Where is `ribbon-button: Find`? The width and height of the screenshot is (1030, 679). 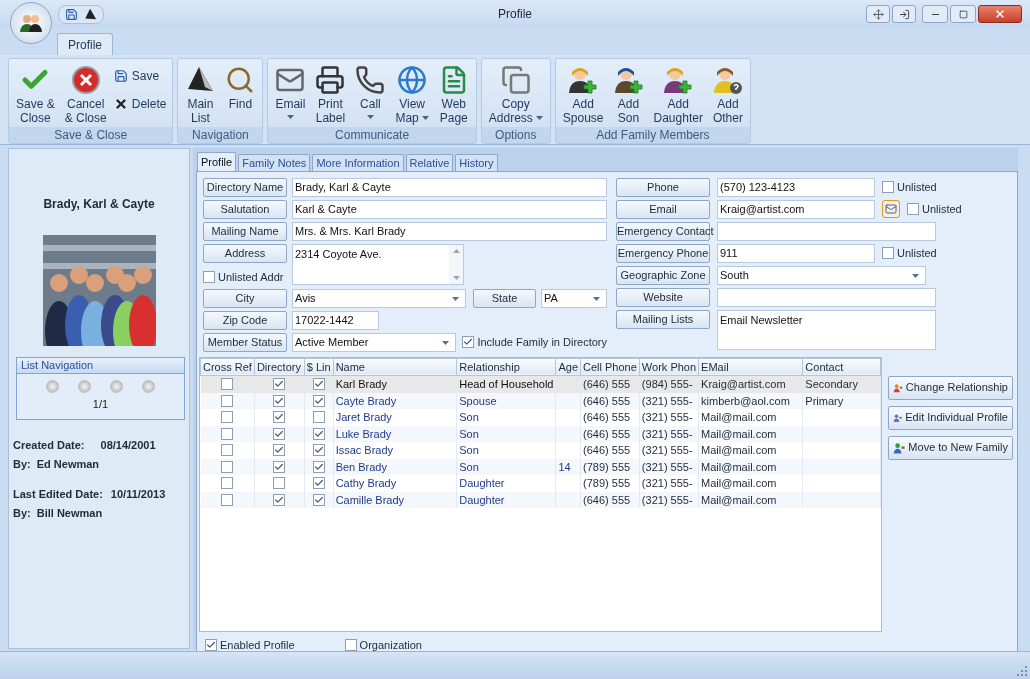
ribbon-button: Find is located at coordinates (240, 93).